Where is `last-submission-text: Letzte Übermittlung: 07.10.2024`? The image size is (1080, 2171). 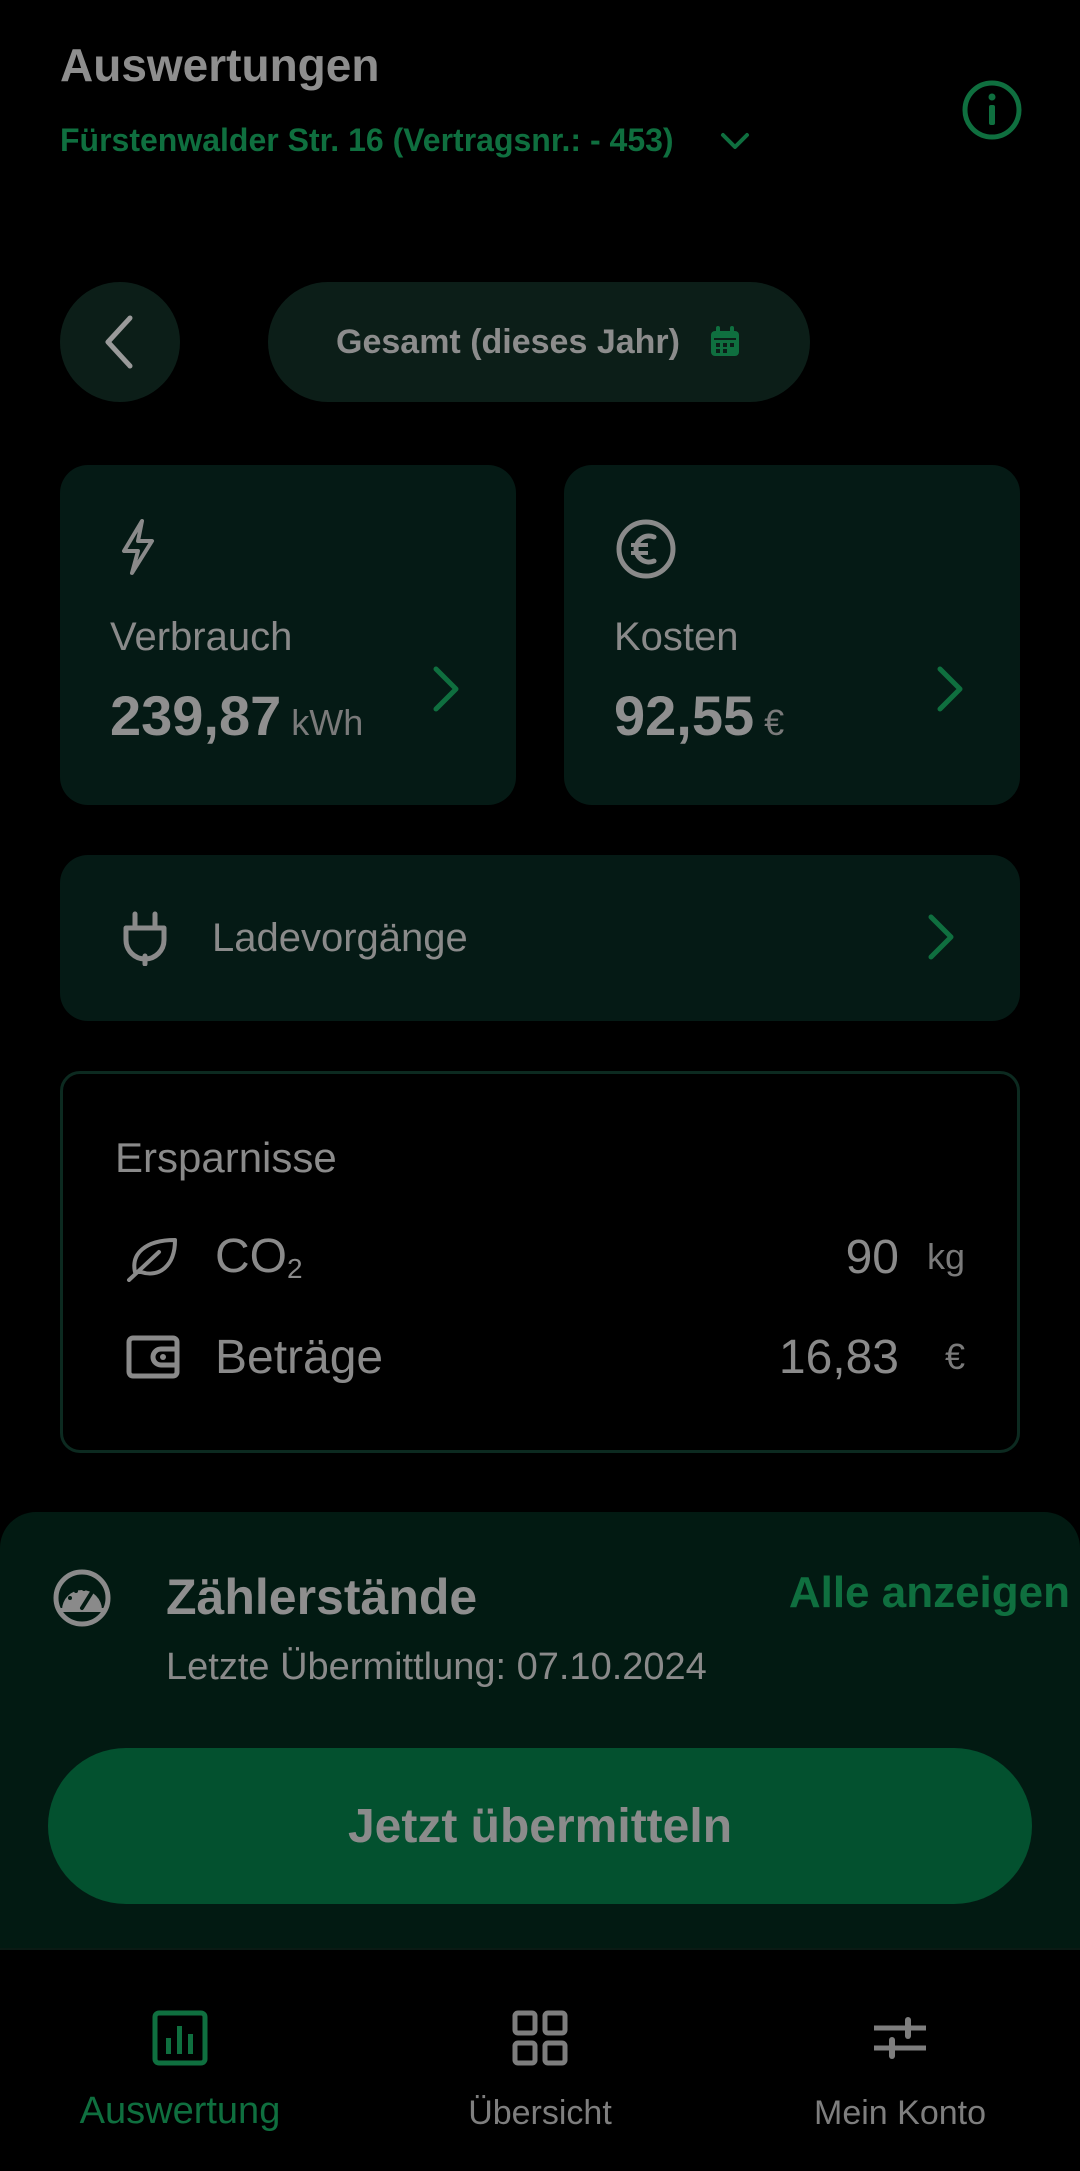 last-submission-text: Letzte Übermittlung: 07.10.2024 is located at coordinates (436, 1667).